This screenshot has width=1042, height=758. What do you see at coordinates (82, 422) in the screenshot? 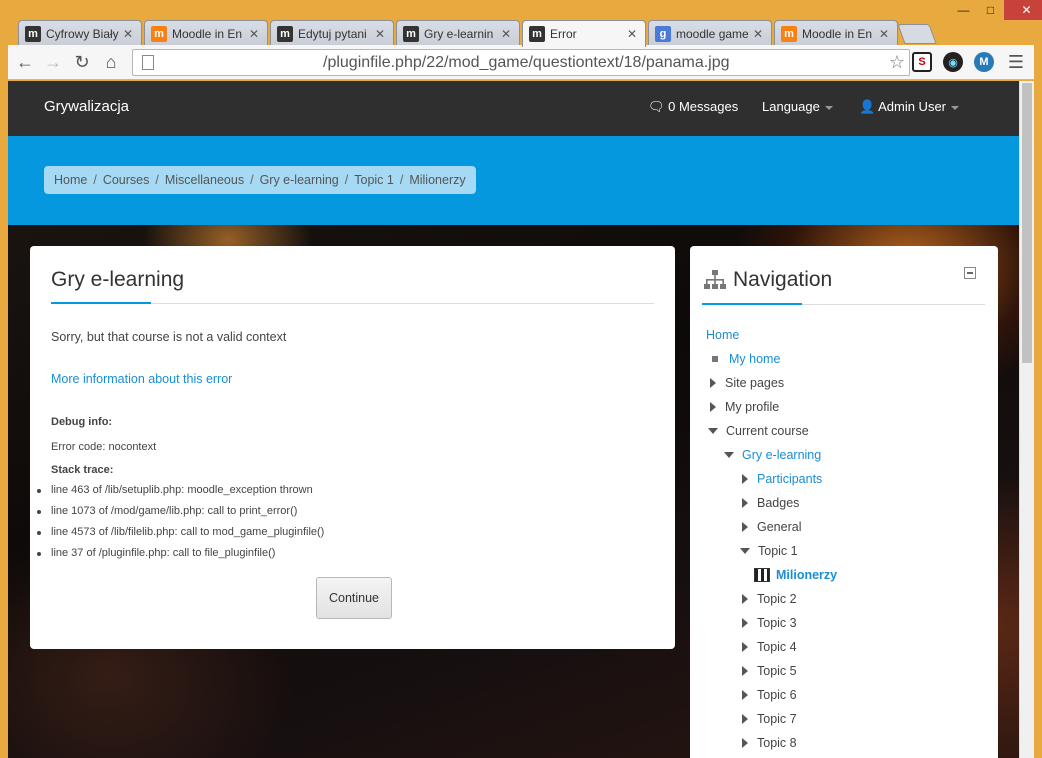
I see `debug-info-label: Debug info:` at bounding box center [82, 422].